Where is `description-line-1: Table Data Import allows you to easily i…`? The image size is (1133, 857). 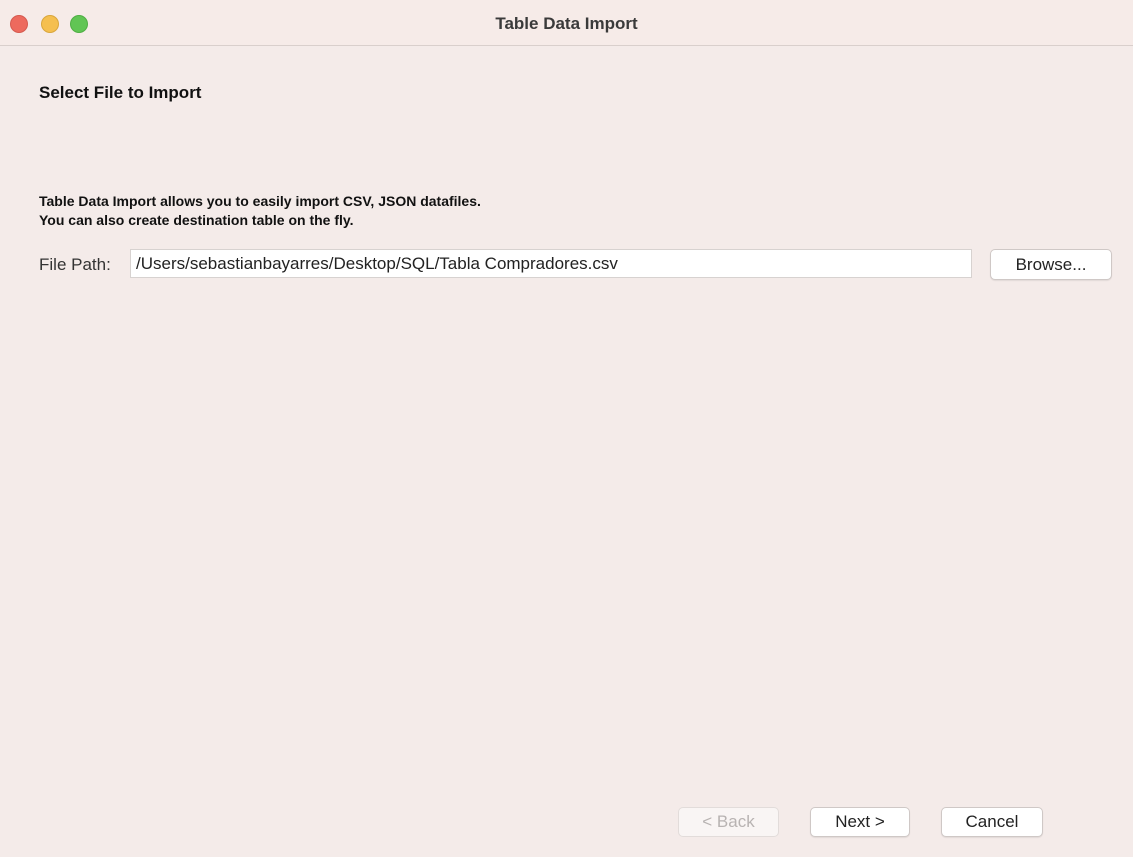 description-line-1: Table Data Import allows you to easily i… is located at coordinates (260, 201).